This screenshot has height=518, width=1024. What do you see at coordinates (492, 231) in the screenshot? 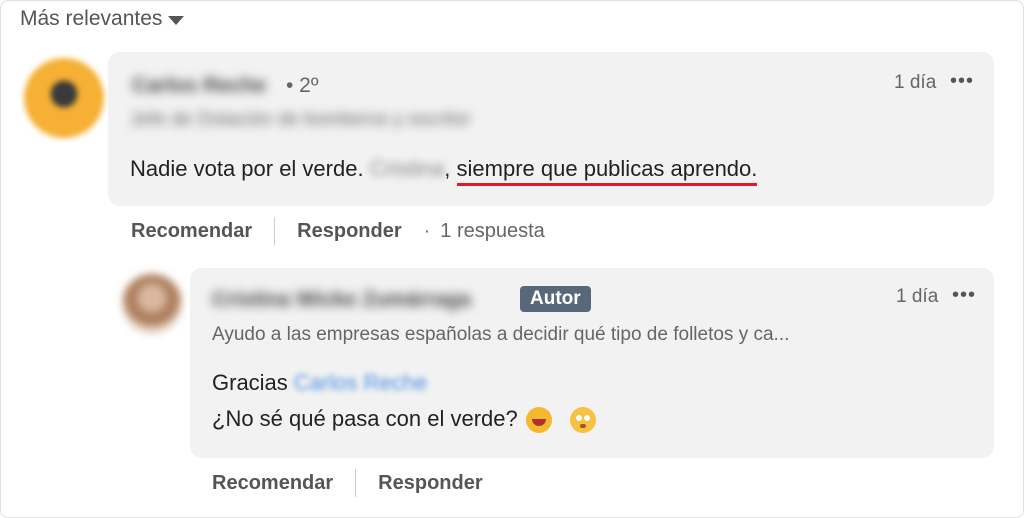
I see `replies-count: 1 respuesta` at bounding box center [492, 231].